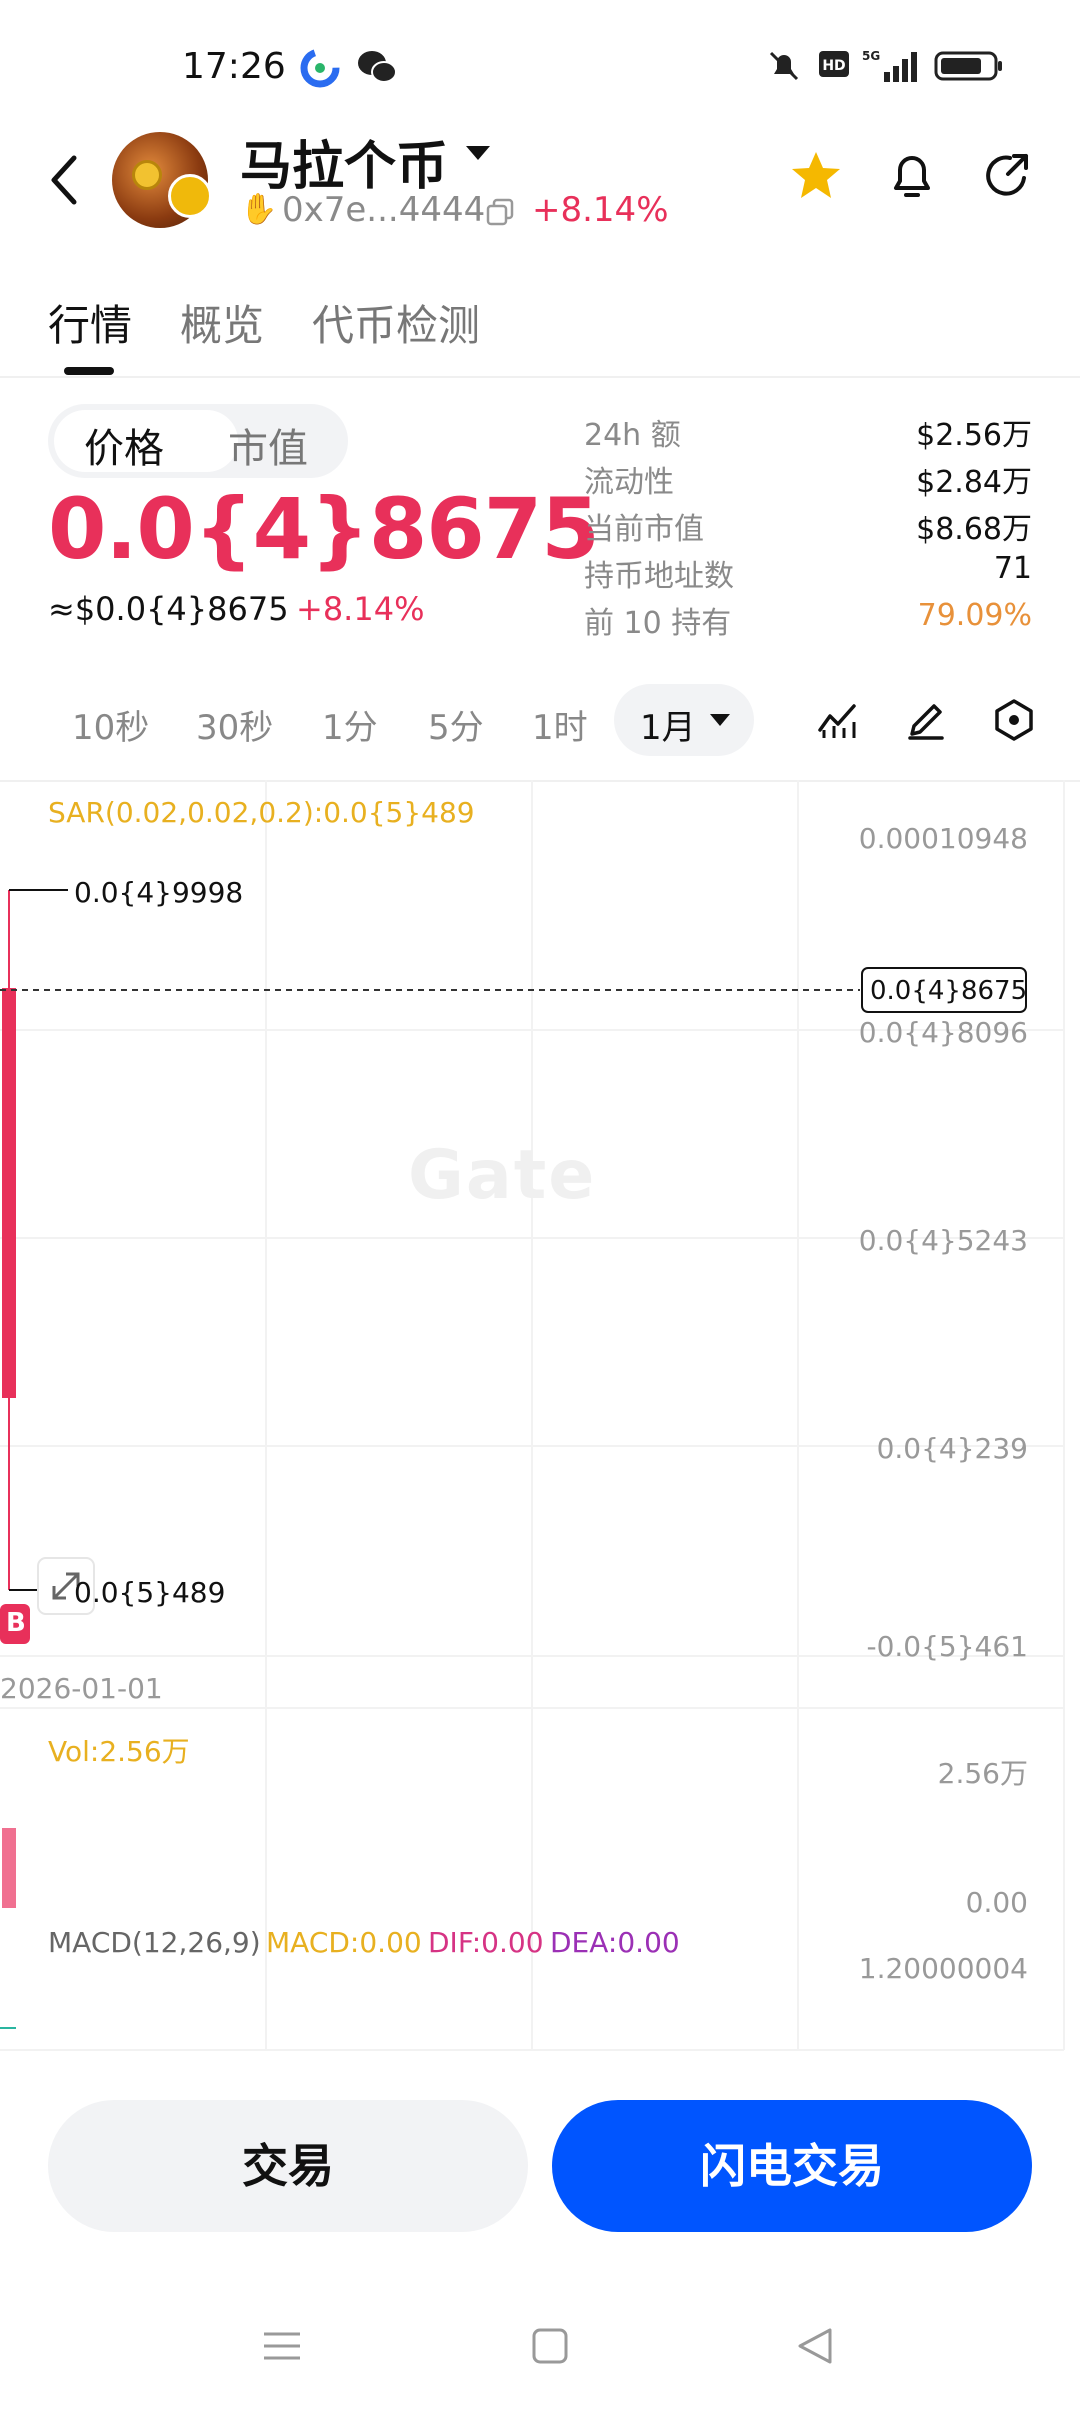 This screenshot has height=2412, width=1080. Describe the element at coordinates (159, 892) in the screenshot. I see `high-price-label: 0.0{4}9998` at that location.